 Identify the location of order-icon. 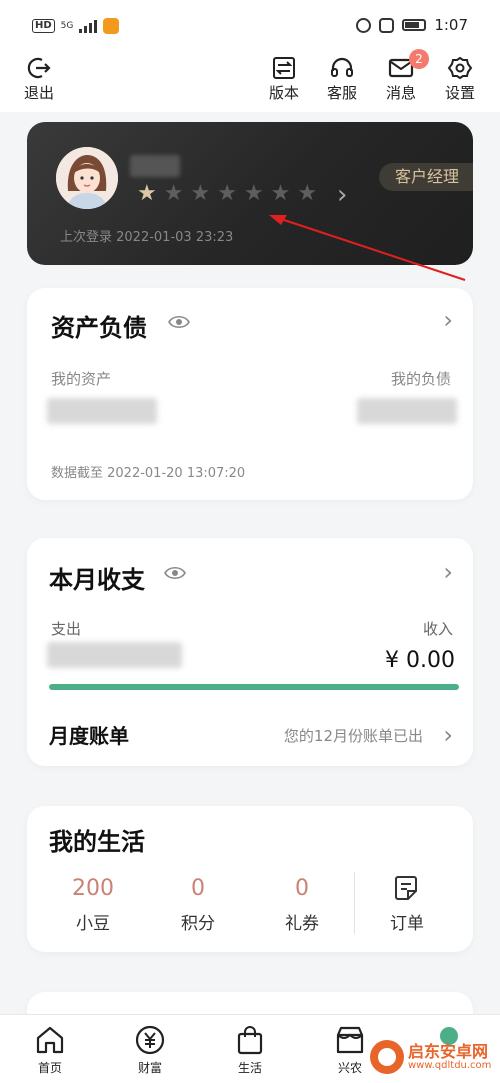
(407, 888).